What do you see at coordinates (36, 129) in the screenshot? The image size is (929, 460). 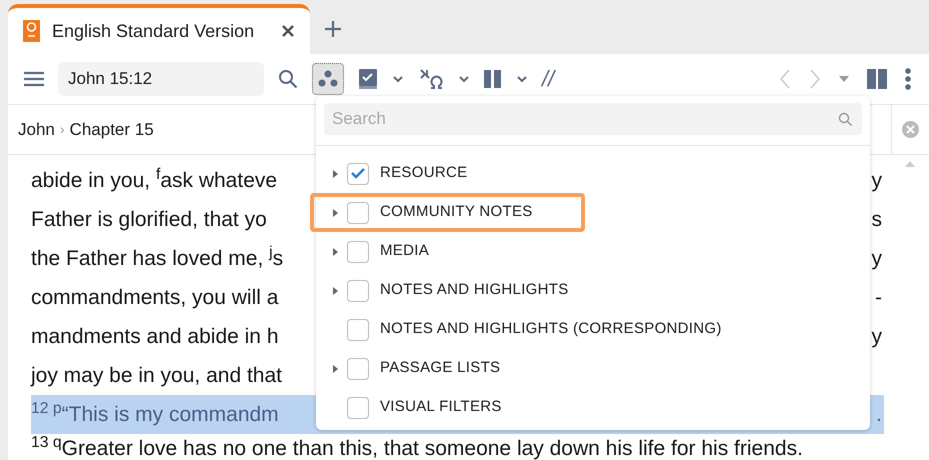 I see `breadcrumb-book: John` at bounding box center [36, 129].